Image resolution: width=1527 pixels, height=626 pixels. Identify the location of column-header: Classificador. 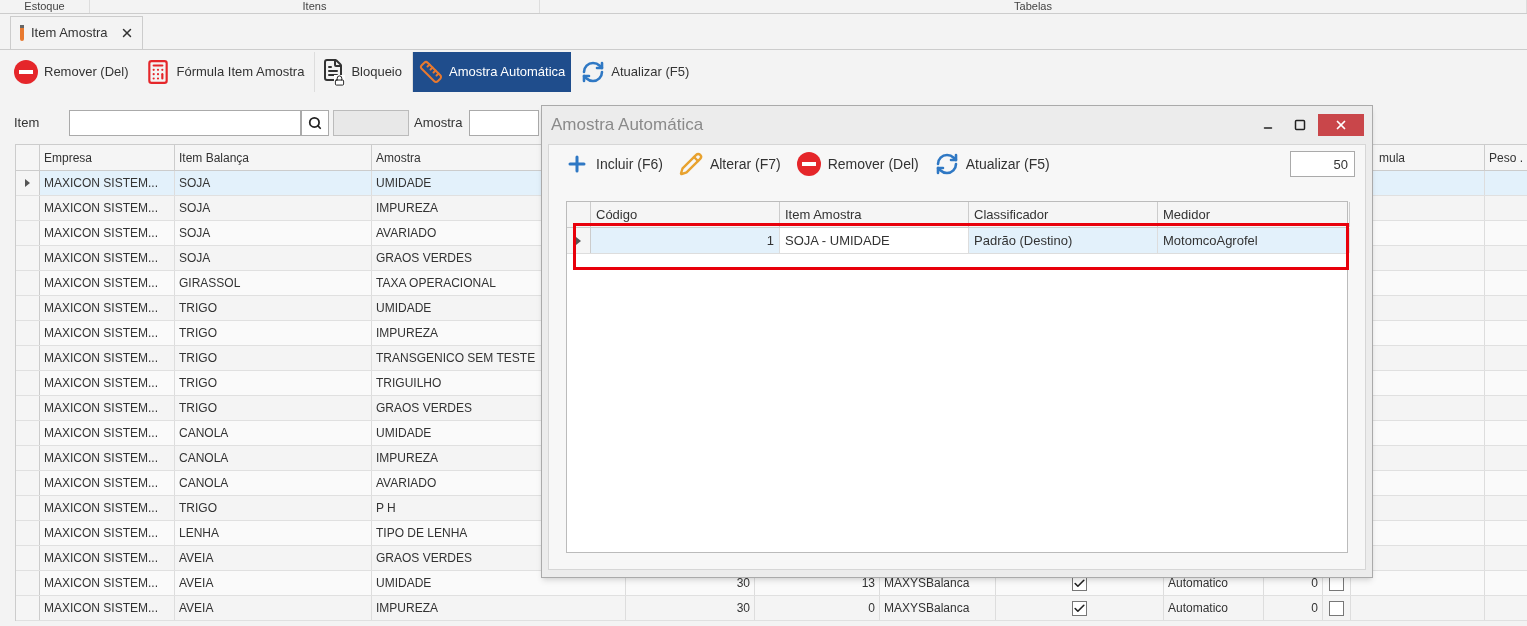
(1063, 214).